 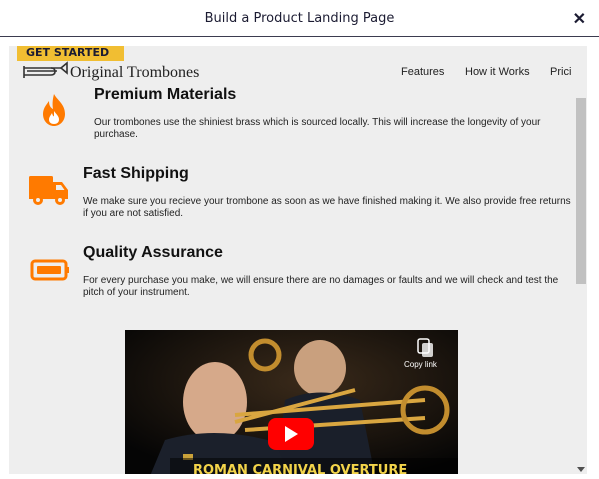 What do you see at coordinates (581, 191) in the screenshot?
I see `scrollbar-thumb` at bounding box center [581, 191].